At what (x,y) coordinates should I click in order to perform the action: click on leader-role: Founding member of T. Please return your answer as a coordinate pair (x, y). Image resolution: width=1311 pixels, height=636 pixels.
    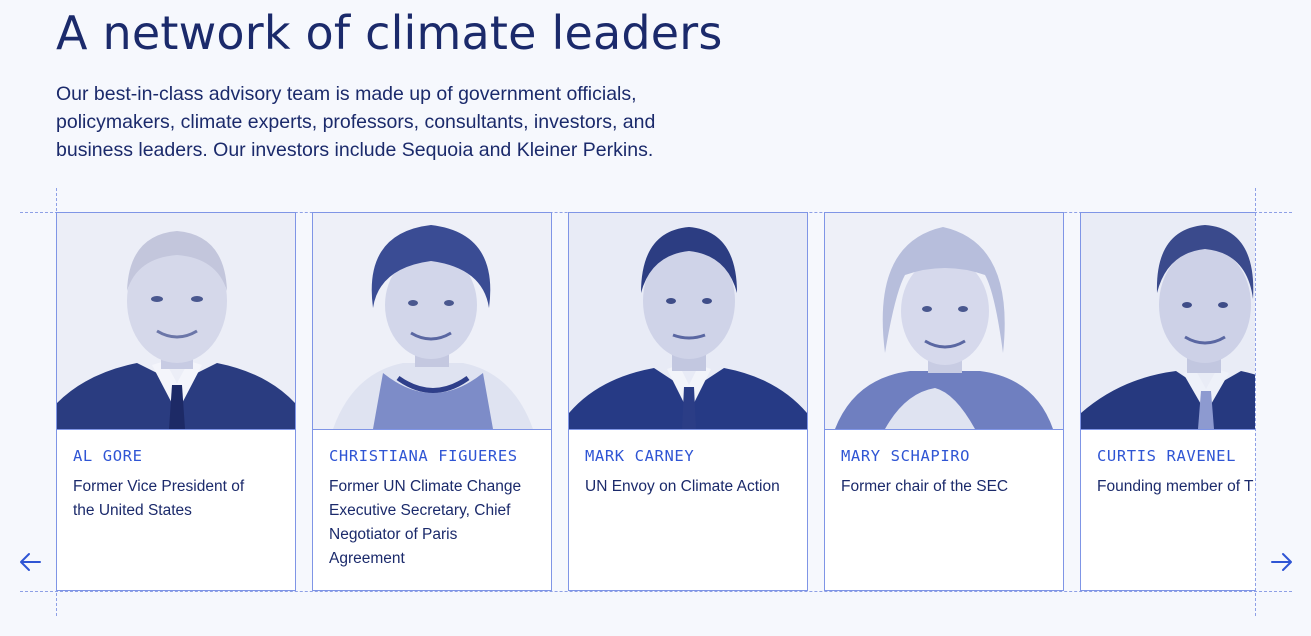
    Looking at the image, I should click on (1175, 486).